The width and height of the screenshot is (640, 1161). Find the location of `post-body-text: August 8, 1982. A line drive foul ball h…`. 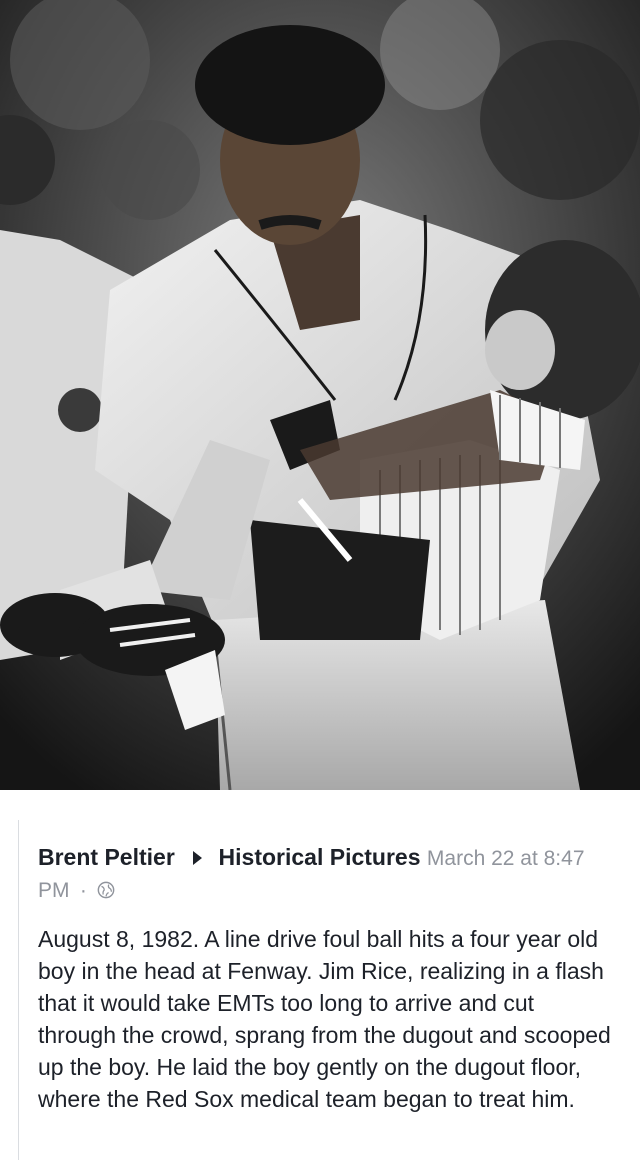

post-body-text: August 8, 1982. A line drive foul ball h… is located at coordinates (324, 1019).